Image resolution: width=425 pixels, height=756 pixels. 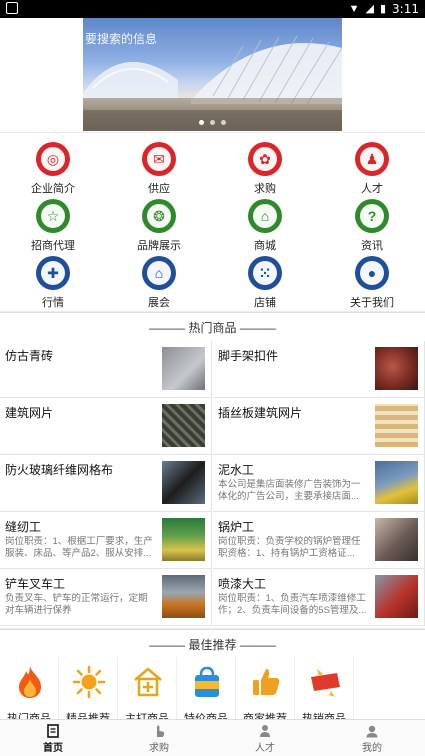 What do you see at coordinates (265, 738) in the screenshot?
I see `tab-talent: 人才` at bounding box center [265, 738].